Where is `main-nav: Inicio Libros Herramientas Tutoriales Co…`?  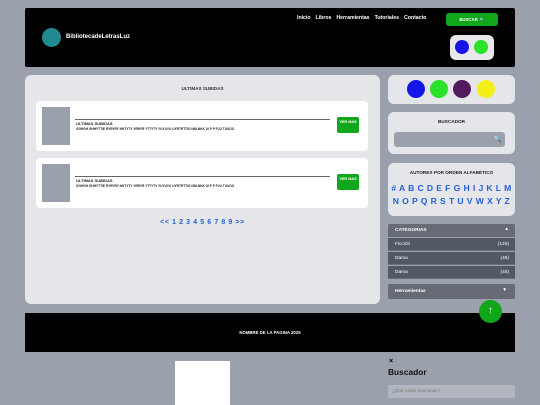
main-nav: Inicio Libros Herramientas Tutoriales Co… is located at coordinates (361, 18).